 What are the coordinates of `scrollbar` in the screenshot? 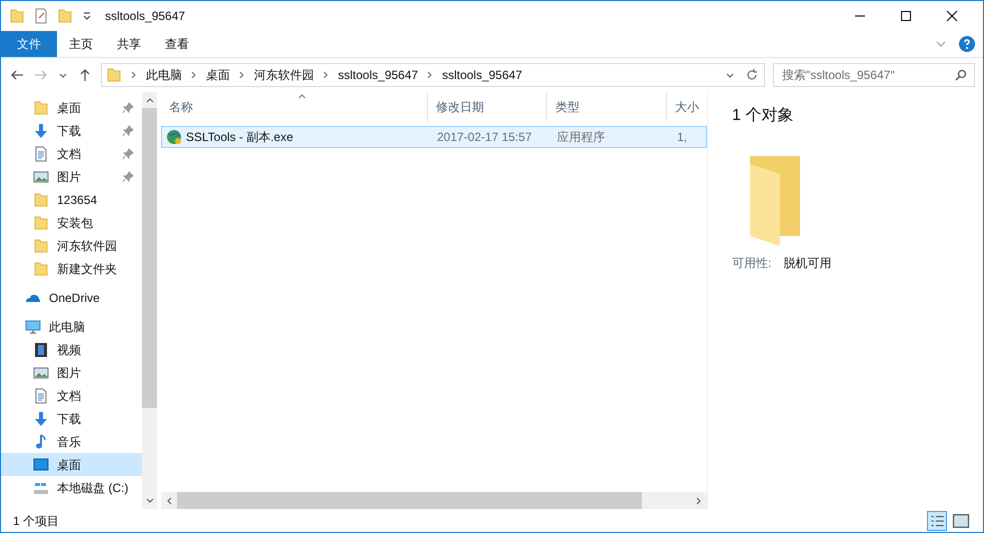 It's located at (149, 300).